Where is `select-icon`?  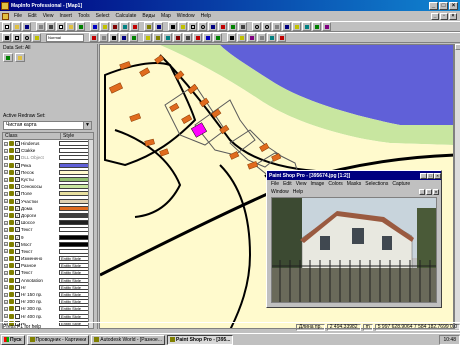 select-icon is located at coordinates (326, 26).